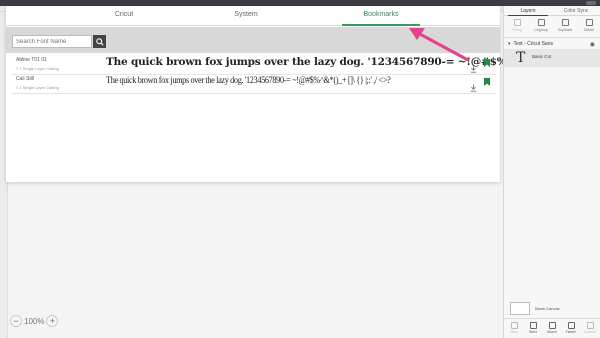  I want to click on layer-toolbar: Group Ungroup Duplicate Delete, so click(552, 27).